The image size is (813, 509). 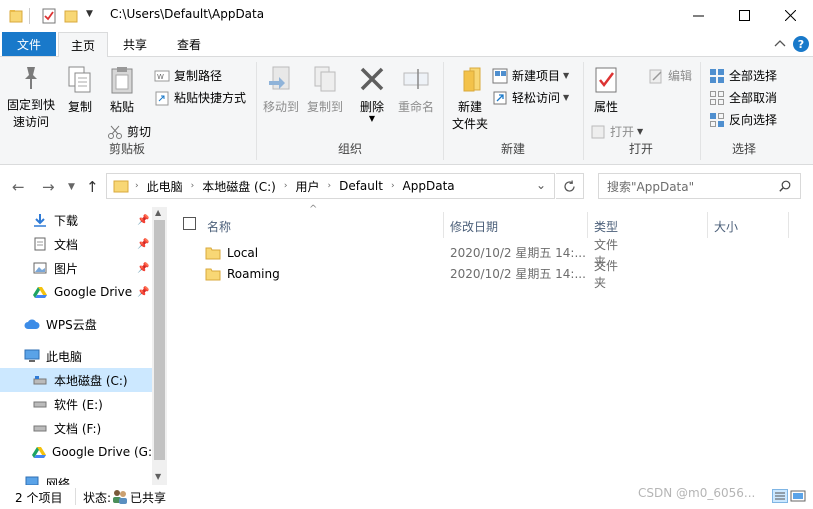 What do you see at coordinates (49, 16) in the screenshot?
I see `properties-icon` at bounding box center [49, 16].